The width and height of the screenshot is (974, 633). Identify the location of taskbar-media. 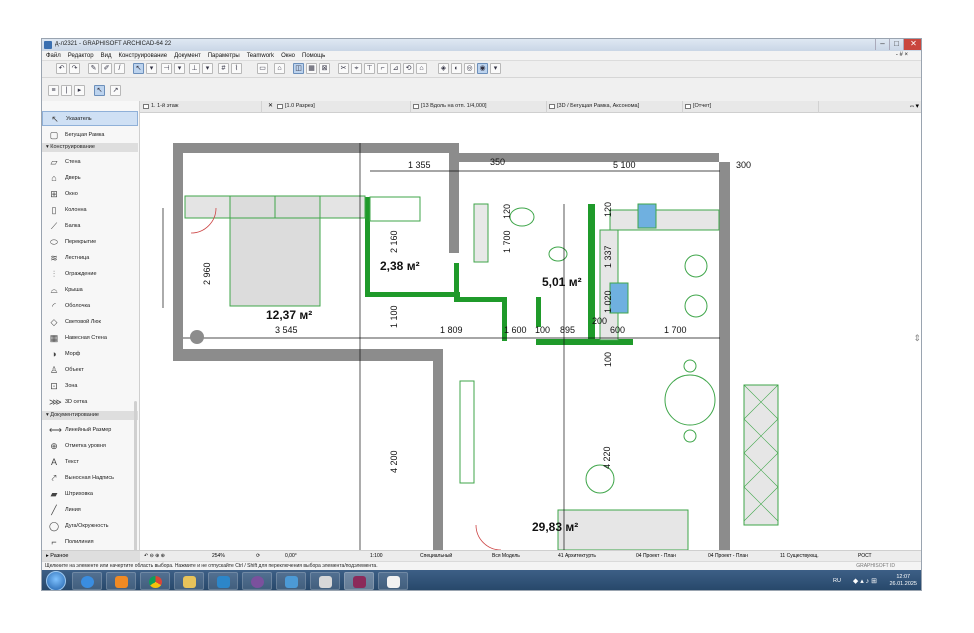
(121, 581).